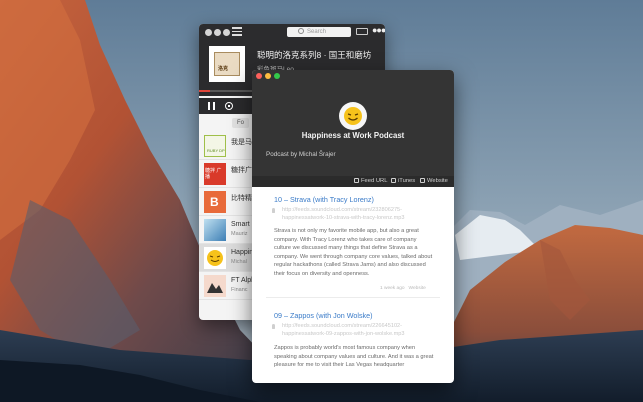 The width and height of the screenshot is (643, 402). Describe the element at coordinates (301, 154) in the screenshot. I see `podcast-author: Podcast by Michal Šrajer` at that location.